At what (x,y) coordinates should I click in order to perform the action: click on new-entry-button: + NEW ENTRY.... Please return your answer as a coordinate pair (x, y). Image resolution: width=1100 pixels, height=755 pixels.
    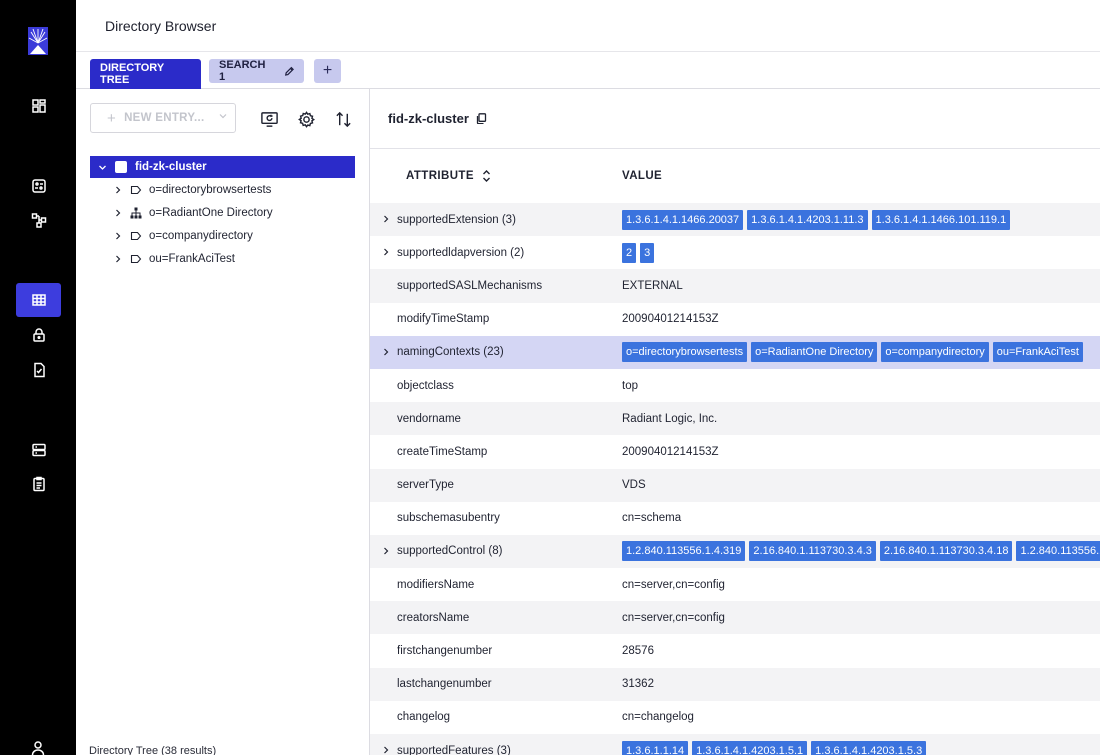
    Looking at the image, I should click on (163, 118).